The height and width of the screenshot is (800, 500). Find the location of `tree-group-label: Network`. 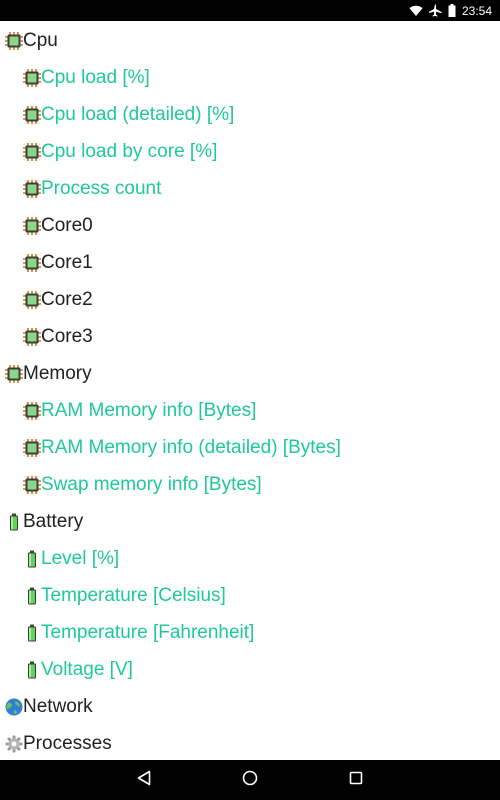

tree-group-label: Network is located at coordinates (58, 706).